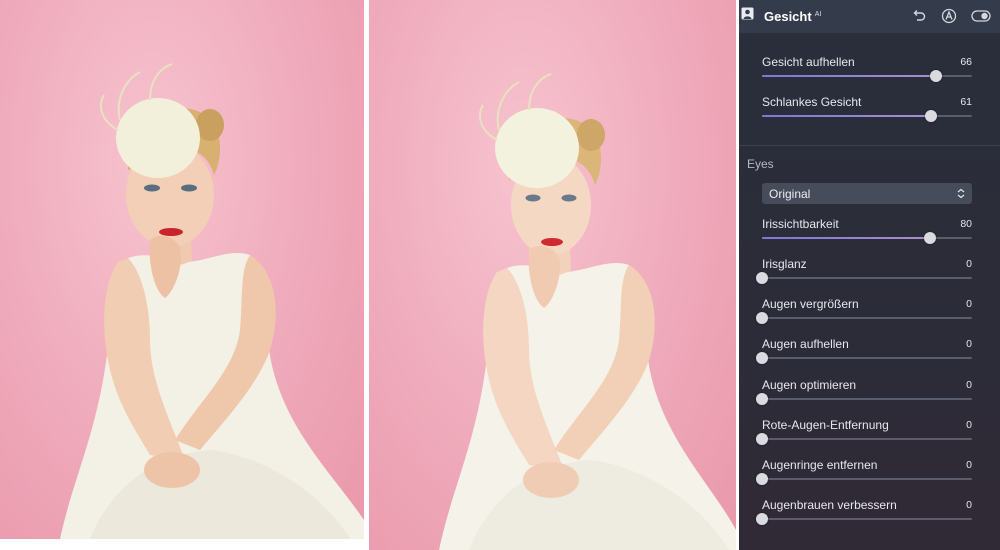  Describe the element at coordinates (810, 304) in the screenshot. I see `slider-label: Augen vergrößern` at that location.